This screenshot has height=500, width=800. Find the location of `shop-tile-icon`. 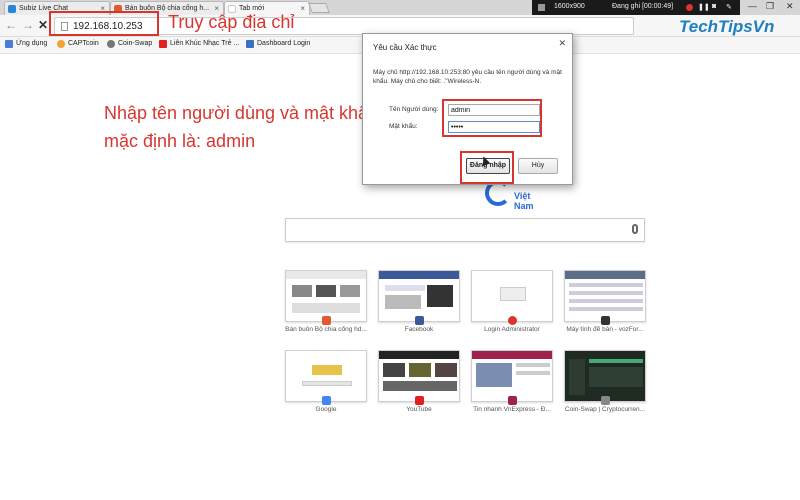

shop-tile-icon is located at coordinates (326, 320).